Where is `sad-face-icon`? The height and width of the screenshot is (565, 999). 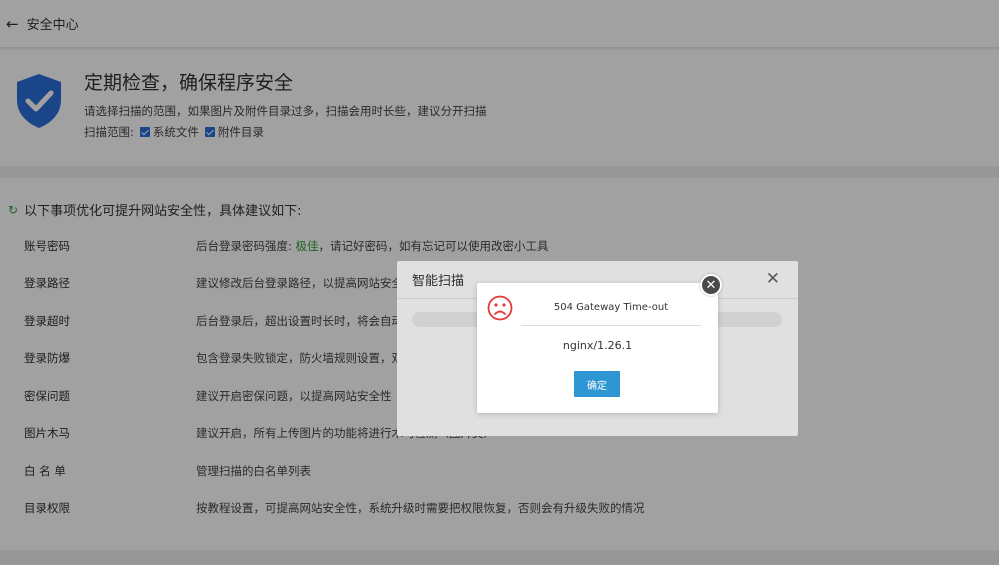
sad-face-icon is located at coordinates (500, 308).